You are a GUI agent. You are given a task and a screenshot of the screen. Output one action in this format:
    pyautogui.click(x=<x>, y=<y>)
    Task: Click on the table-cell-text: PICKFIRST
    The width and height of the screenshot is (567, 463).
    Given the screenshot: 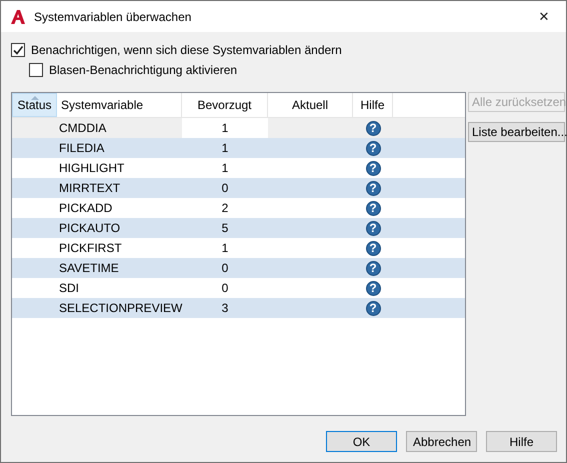 What is the action you would take?
    pyautogui.click(x=90, y=248)
    